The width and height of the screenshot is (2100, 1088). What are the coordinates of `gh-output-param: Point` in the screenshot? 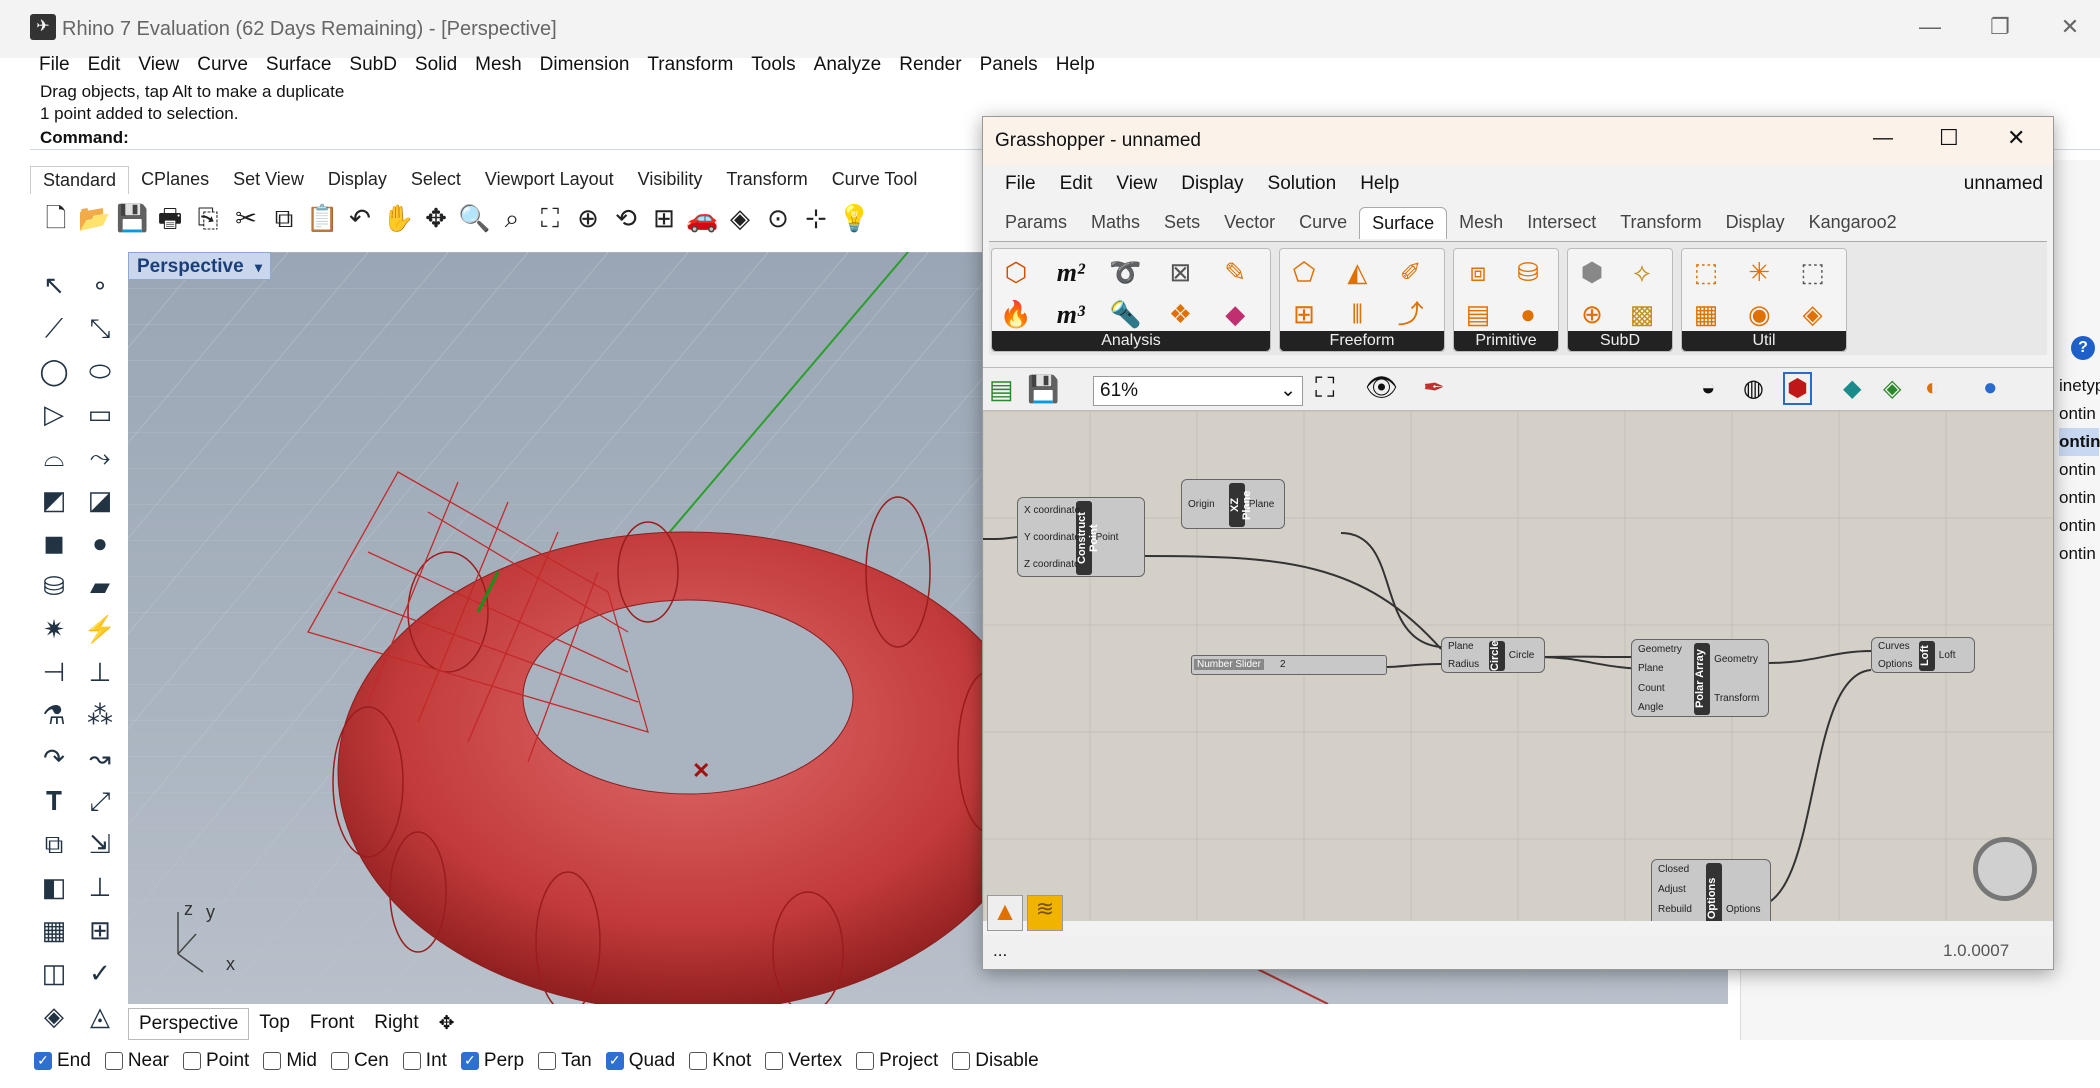 It's located at (1107, 538).